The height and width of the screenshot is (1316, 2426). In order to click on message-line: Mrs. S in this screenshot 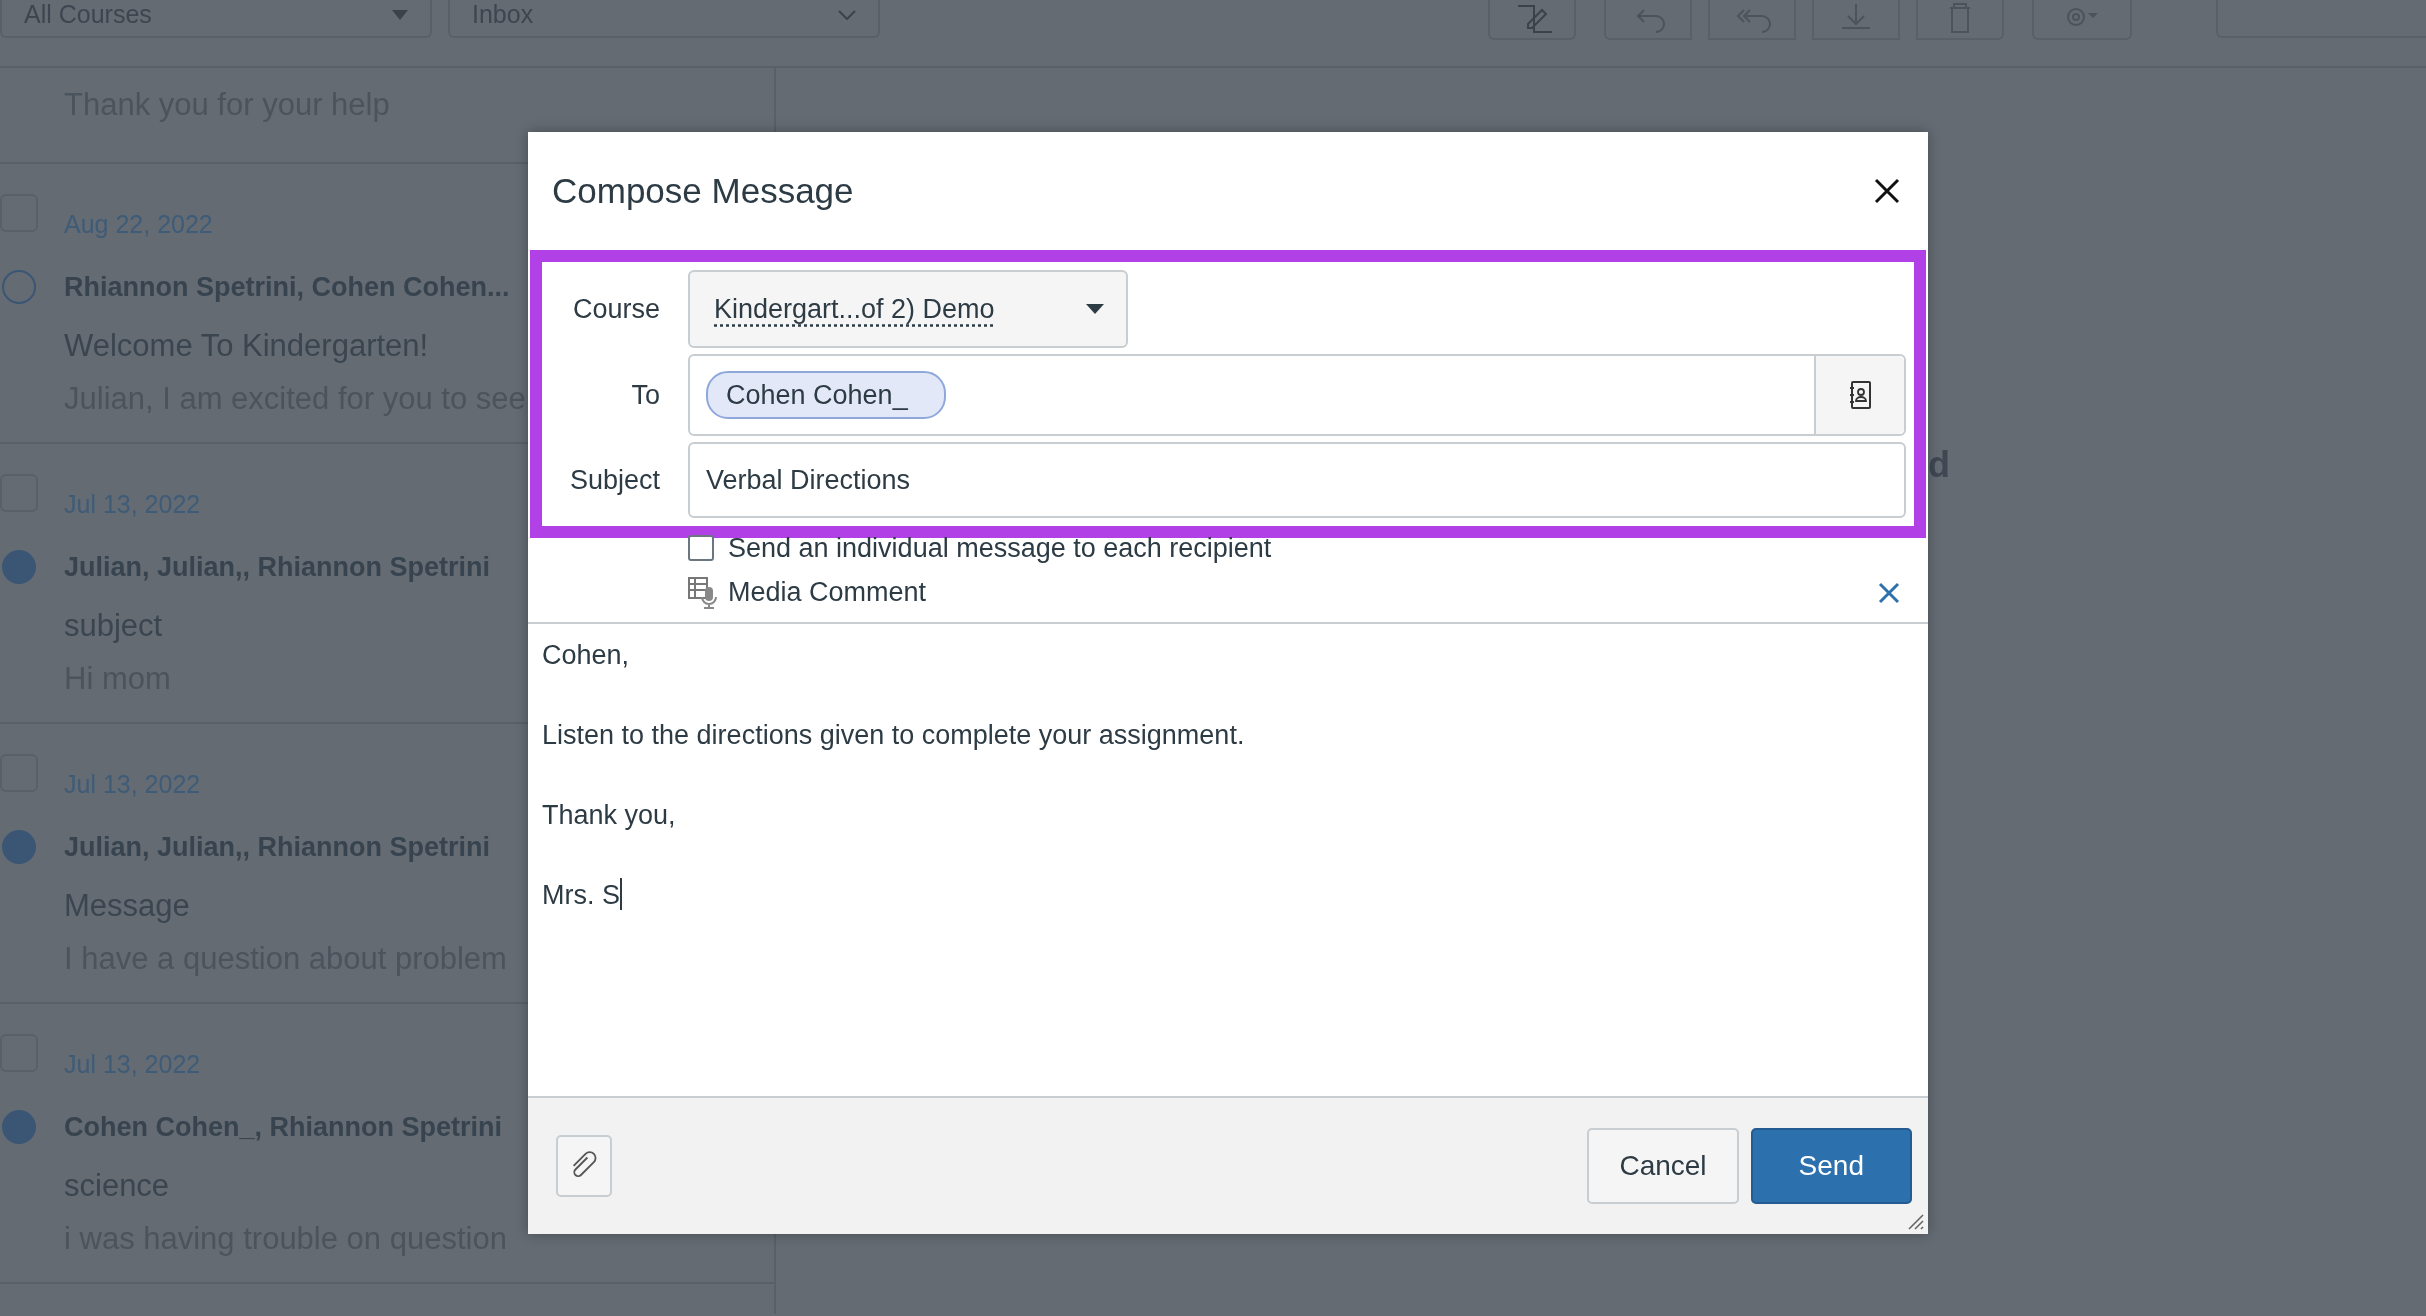, I will do `click(582, 895)`.